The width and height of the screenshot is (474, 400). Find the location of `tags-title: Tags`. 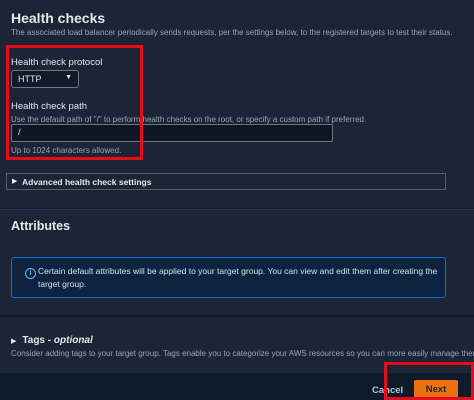

tags-title: Tags is located at coordinates (33, 340).